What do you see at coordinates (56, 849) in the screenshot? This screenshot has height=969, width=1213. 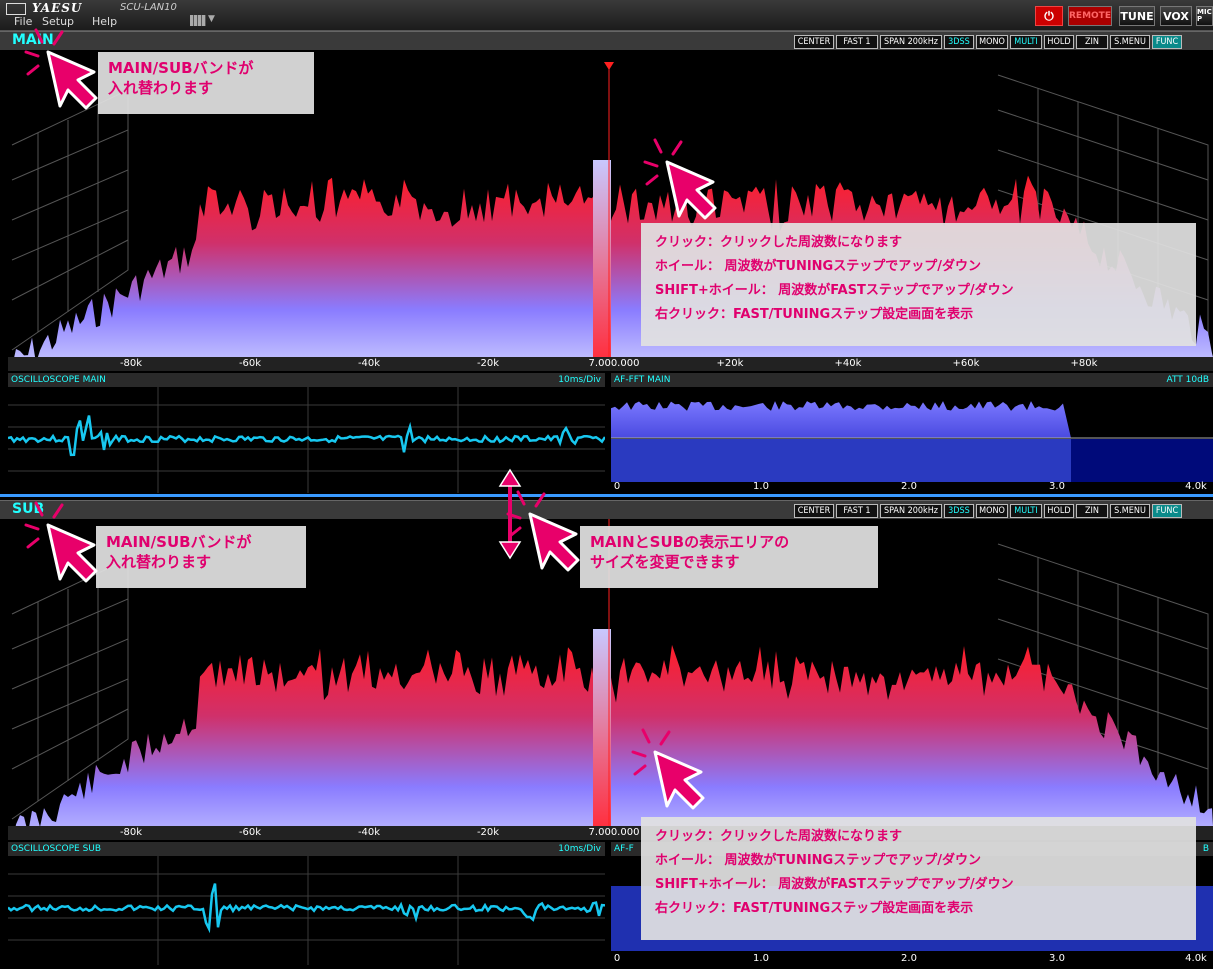 I see `oscilloscope-title: OSCILLOSCOPE SUB` at bounding box center [56, 849].